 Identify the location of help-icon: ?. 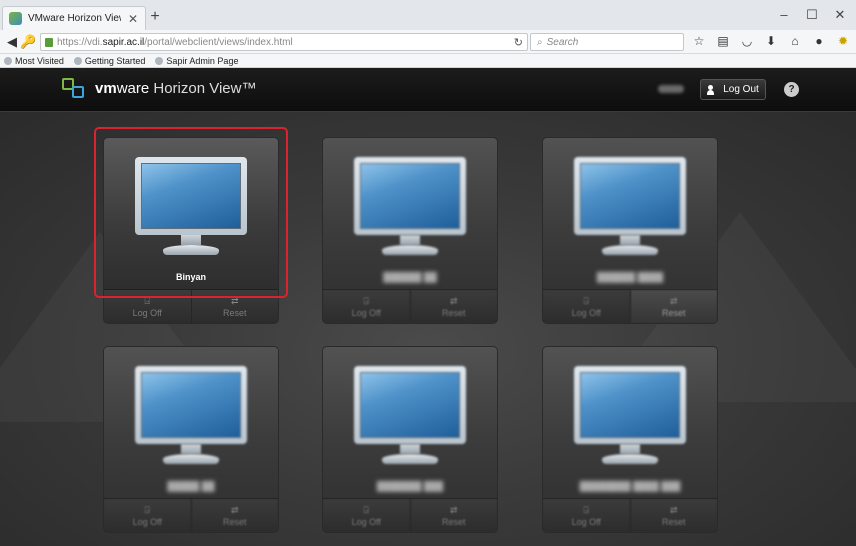
(791, 89).